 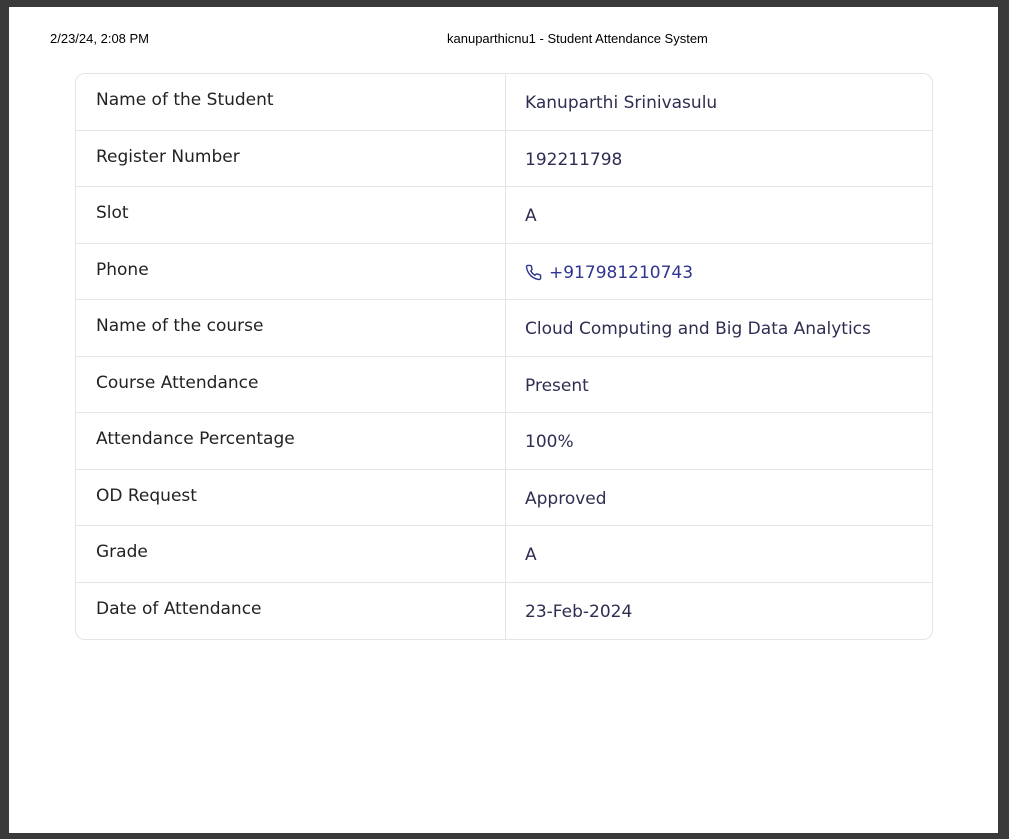 What do you see at coordinates (574, 159) in the screenshot?
I see `register-number-value: 192211798` at bounding box center [574, 159].